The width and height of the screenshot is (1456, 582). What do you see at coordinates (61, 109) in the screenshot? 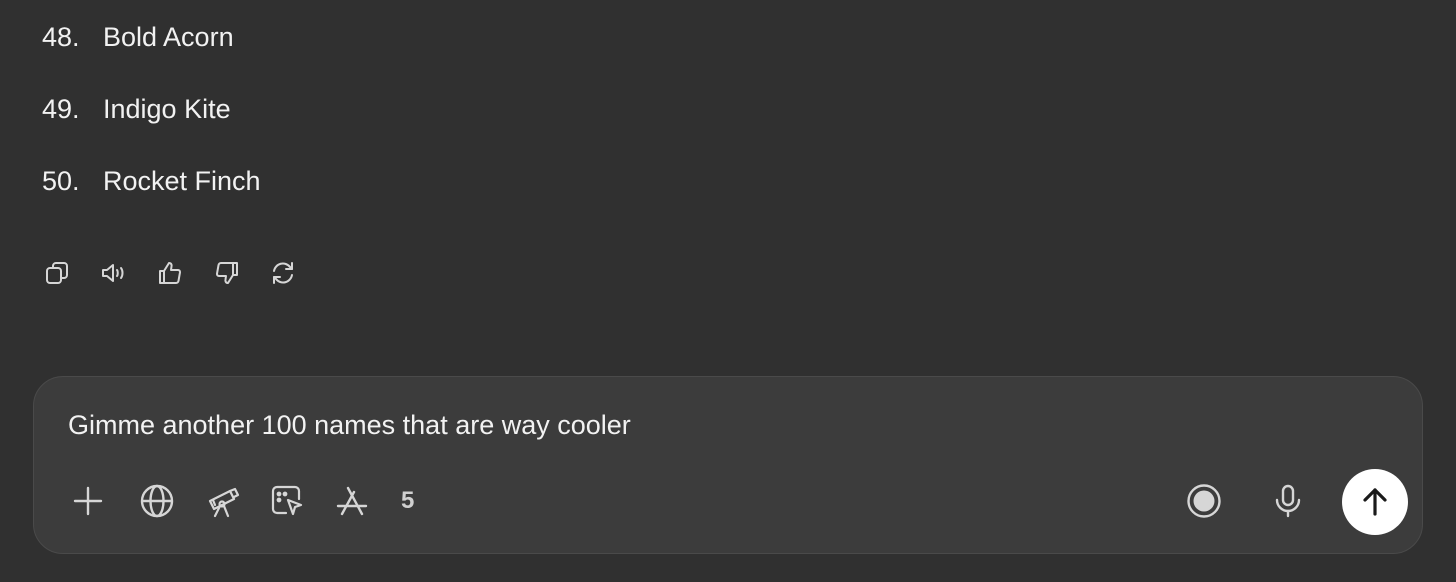
I see `list-item-number: 49.` at bounding box center [61, 109].